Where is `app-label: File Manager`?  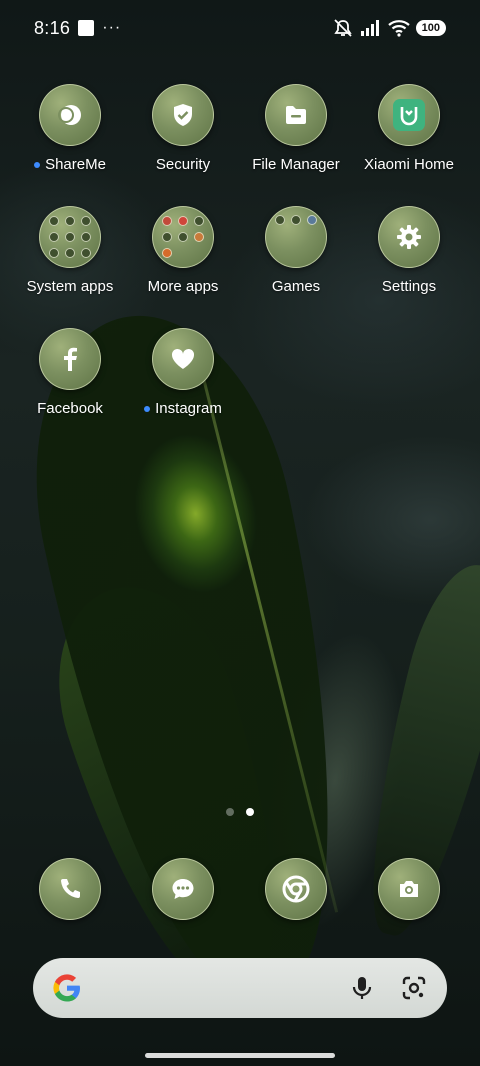
app-label: File Manager is located at coordinates (296, 164).